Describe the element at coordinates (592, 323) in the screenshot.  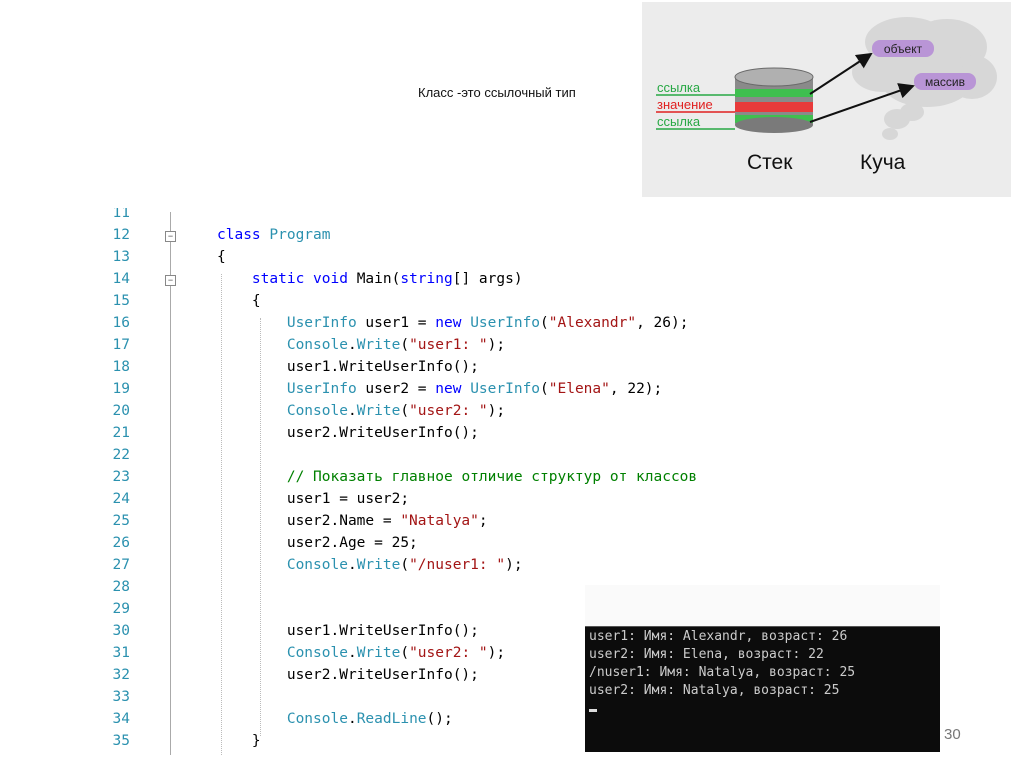
I see `code-token: "Alexandr"` at that location.